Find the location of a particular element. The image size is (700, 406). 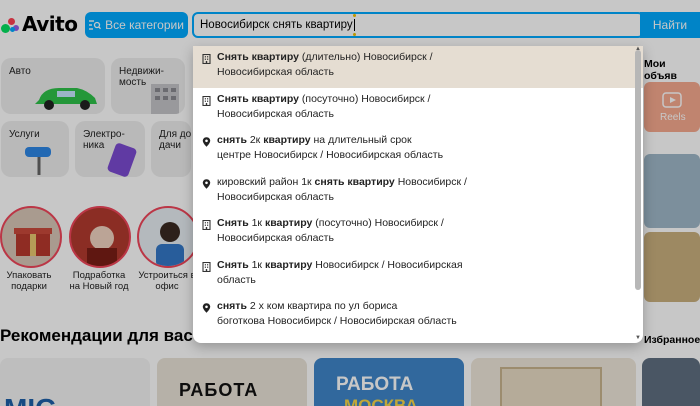

gift-image is located at coordinates (33, 242).